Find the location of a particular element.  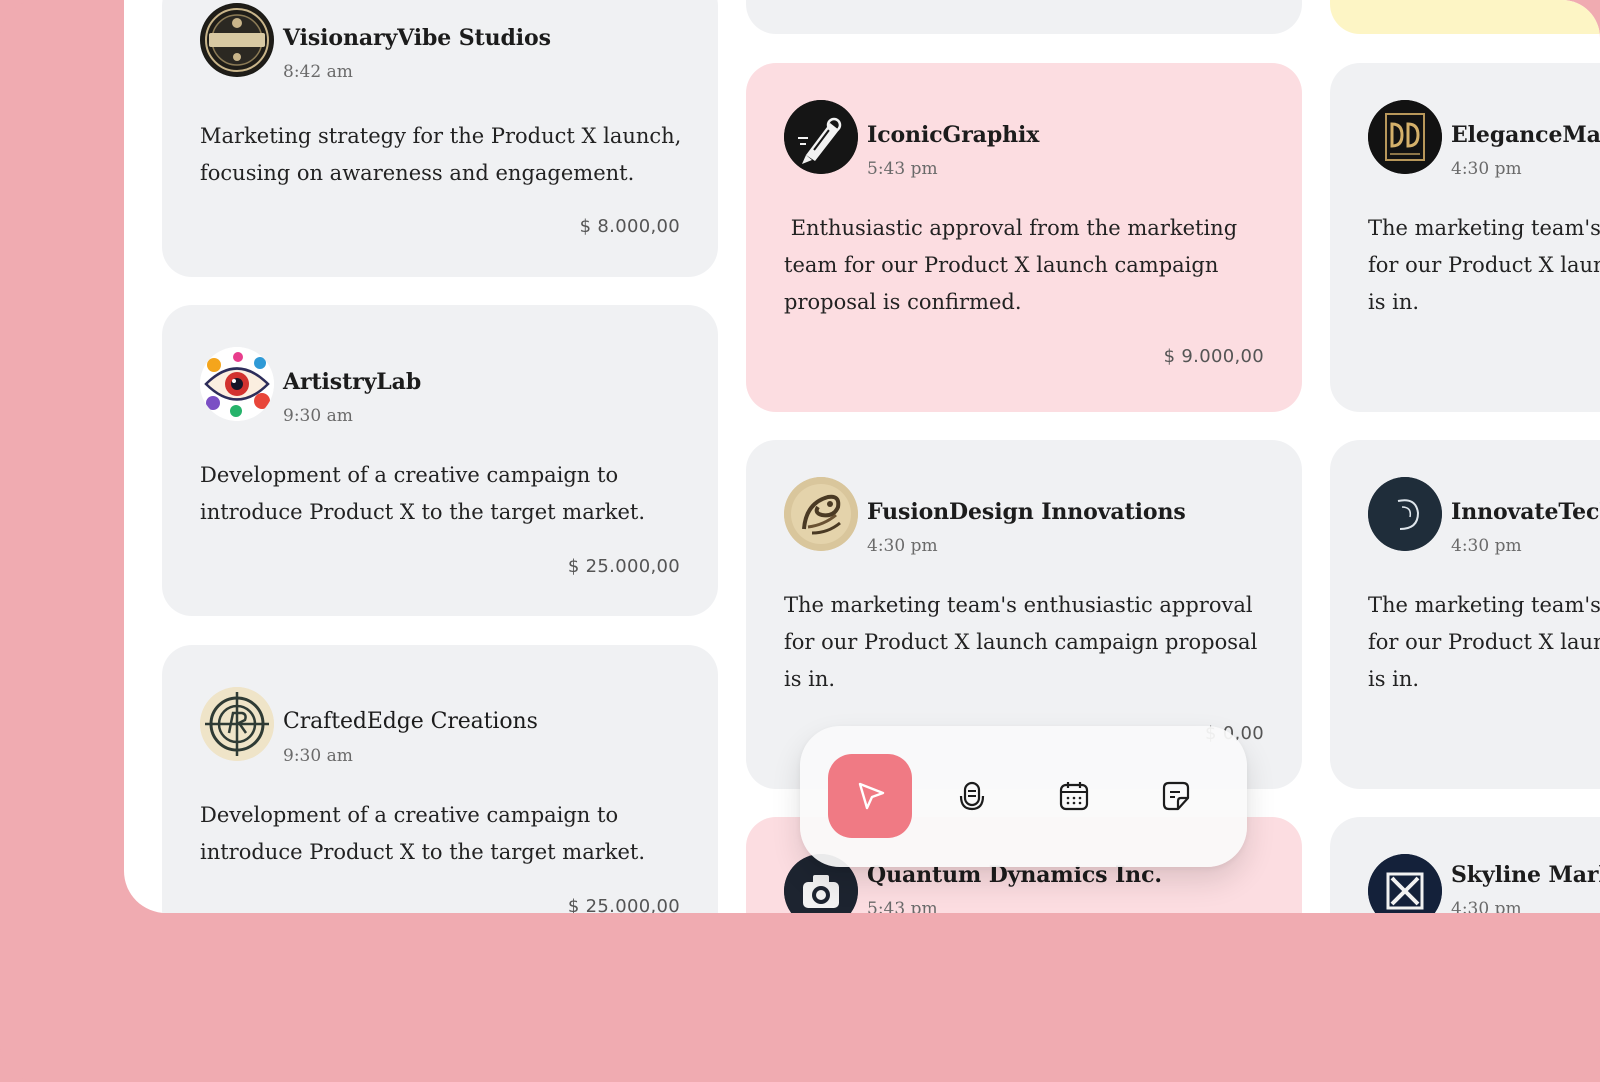

note-icon is located at coordinates (1176, 796).